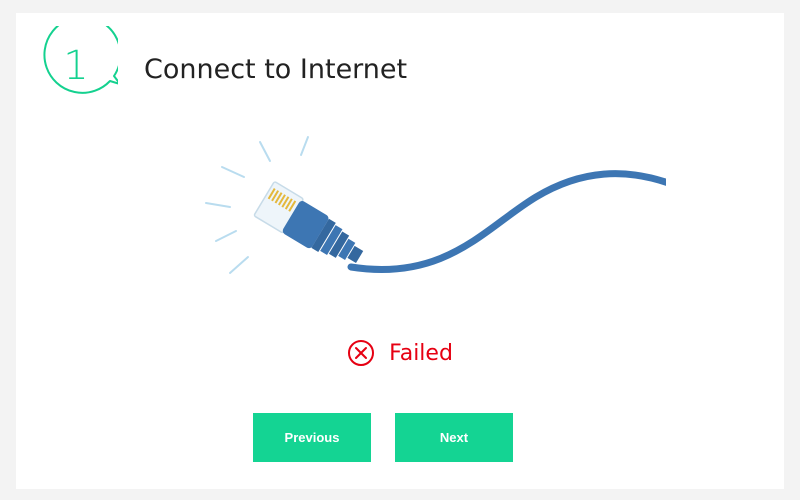  I want to click on step-badge: 1, so click(78, 68).